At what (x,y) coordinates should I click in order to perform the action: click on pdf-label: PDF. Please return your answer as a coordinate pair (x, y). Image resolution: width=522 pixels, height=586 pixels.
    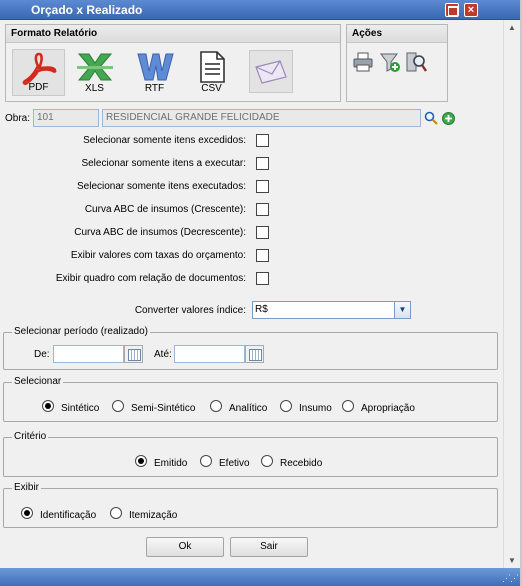
    Looking at the image, I should click on (38, 87).